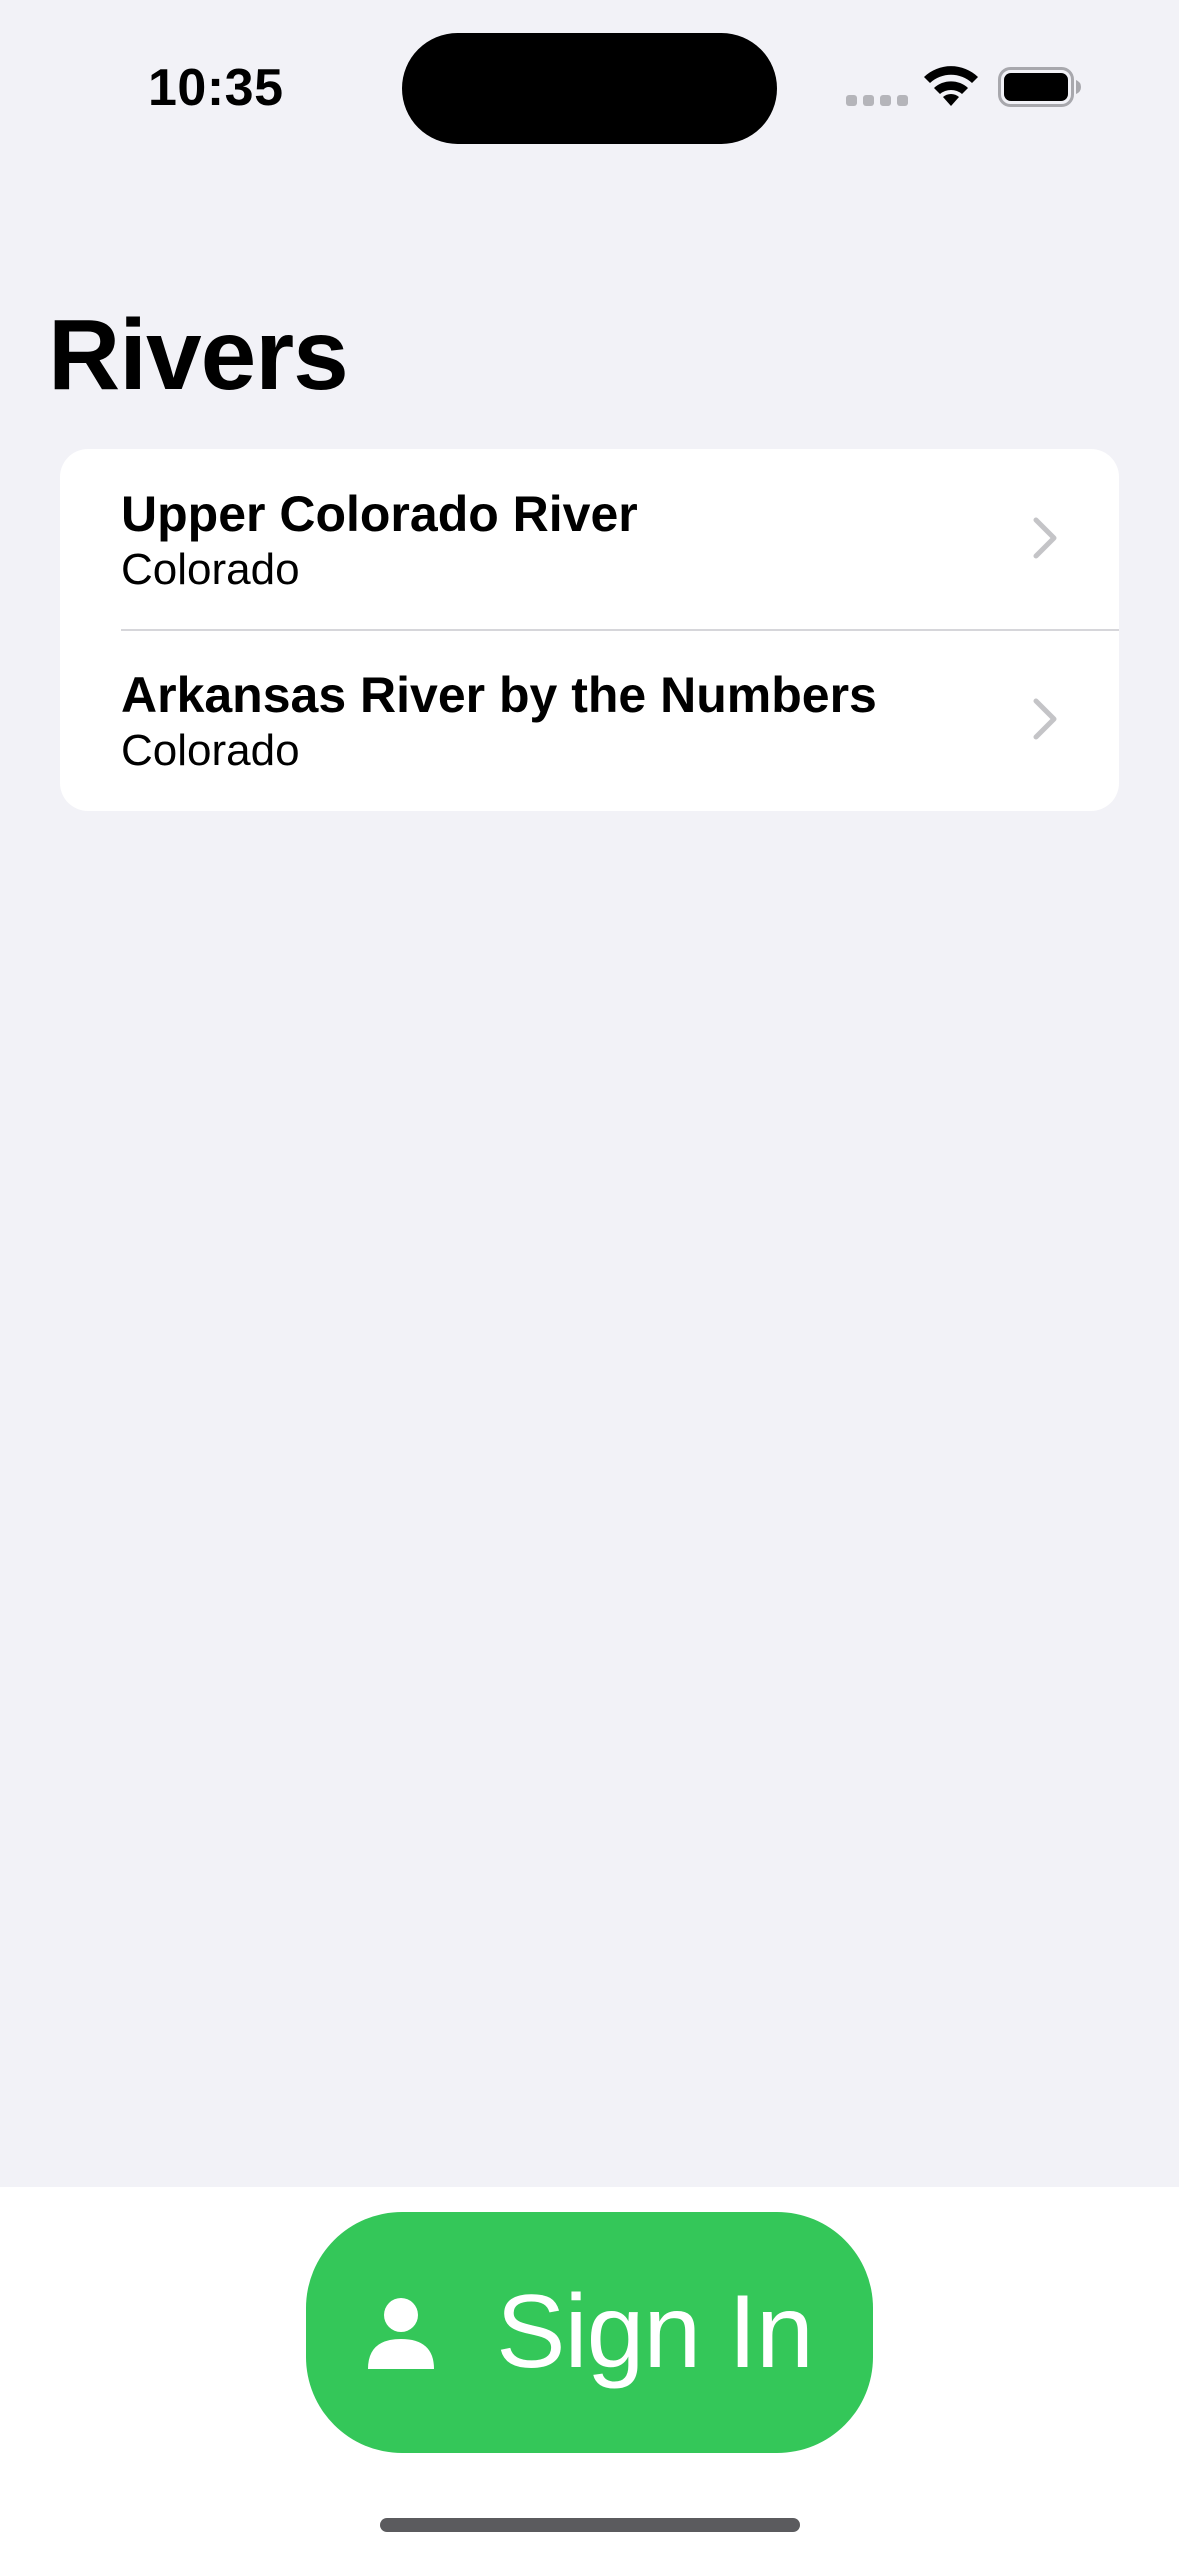 The image size is (1179, 2556). I want to click on home-indicator, so click(590, 2525).